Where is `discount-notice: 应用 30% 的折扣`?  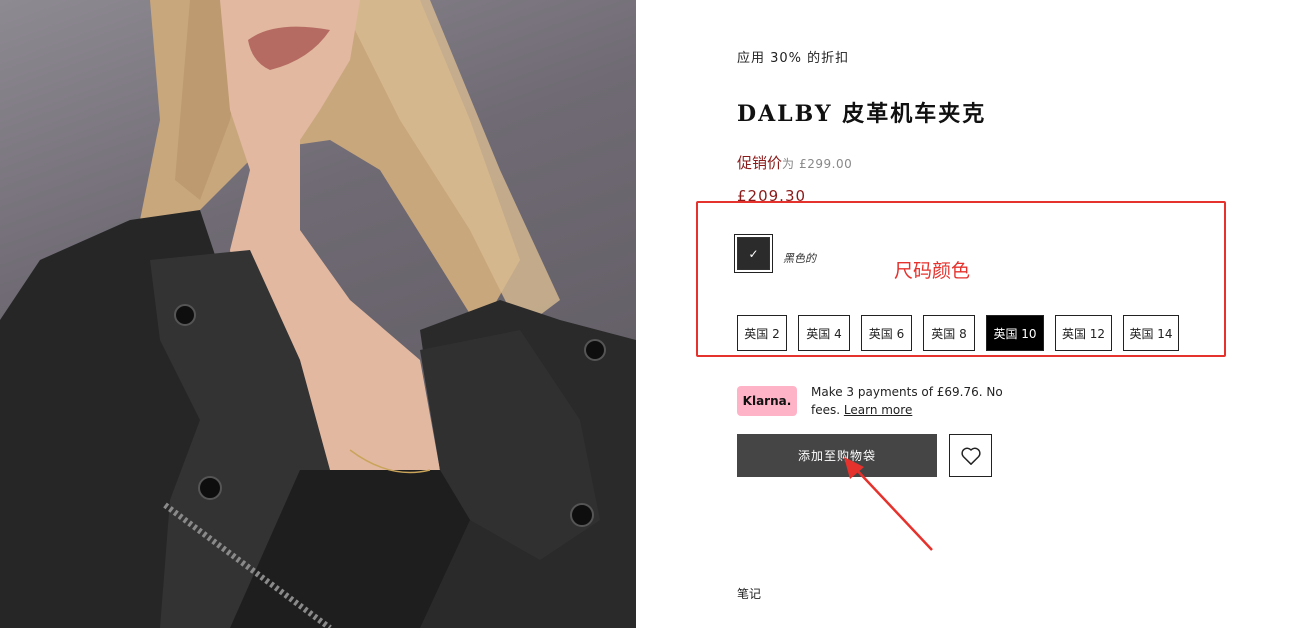
discount-notice: 应用 30% 的折扣 is located at coordinates (793, 58).